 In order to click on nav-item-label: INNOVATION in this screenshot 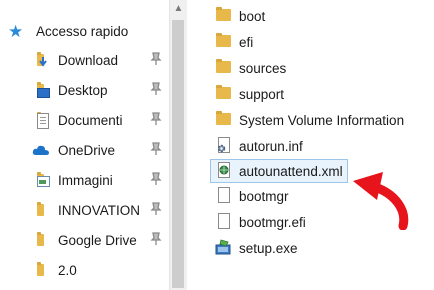, I will do `click(99, 210)`.